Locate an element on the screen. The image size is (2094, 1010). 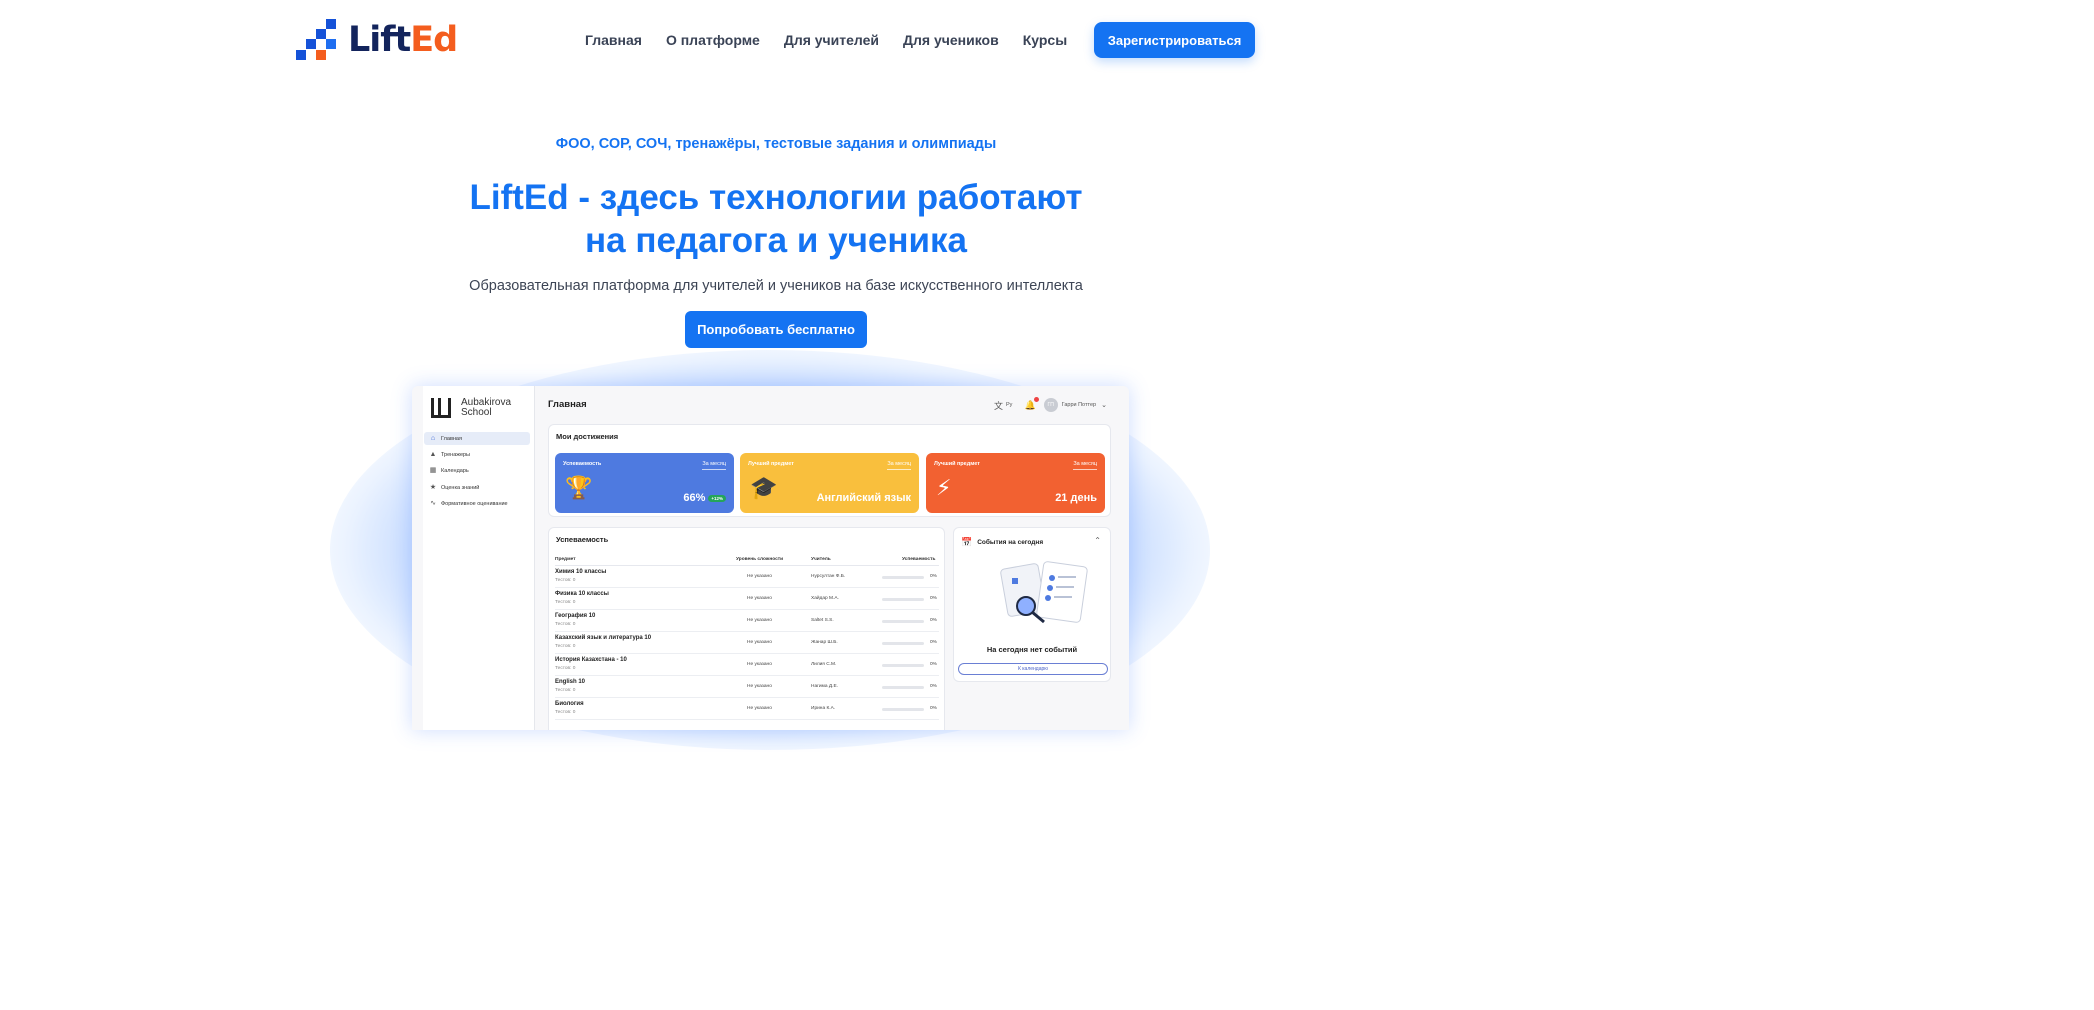
language-label: Ру is located at coordinates (1009, 405).